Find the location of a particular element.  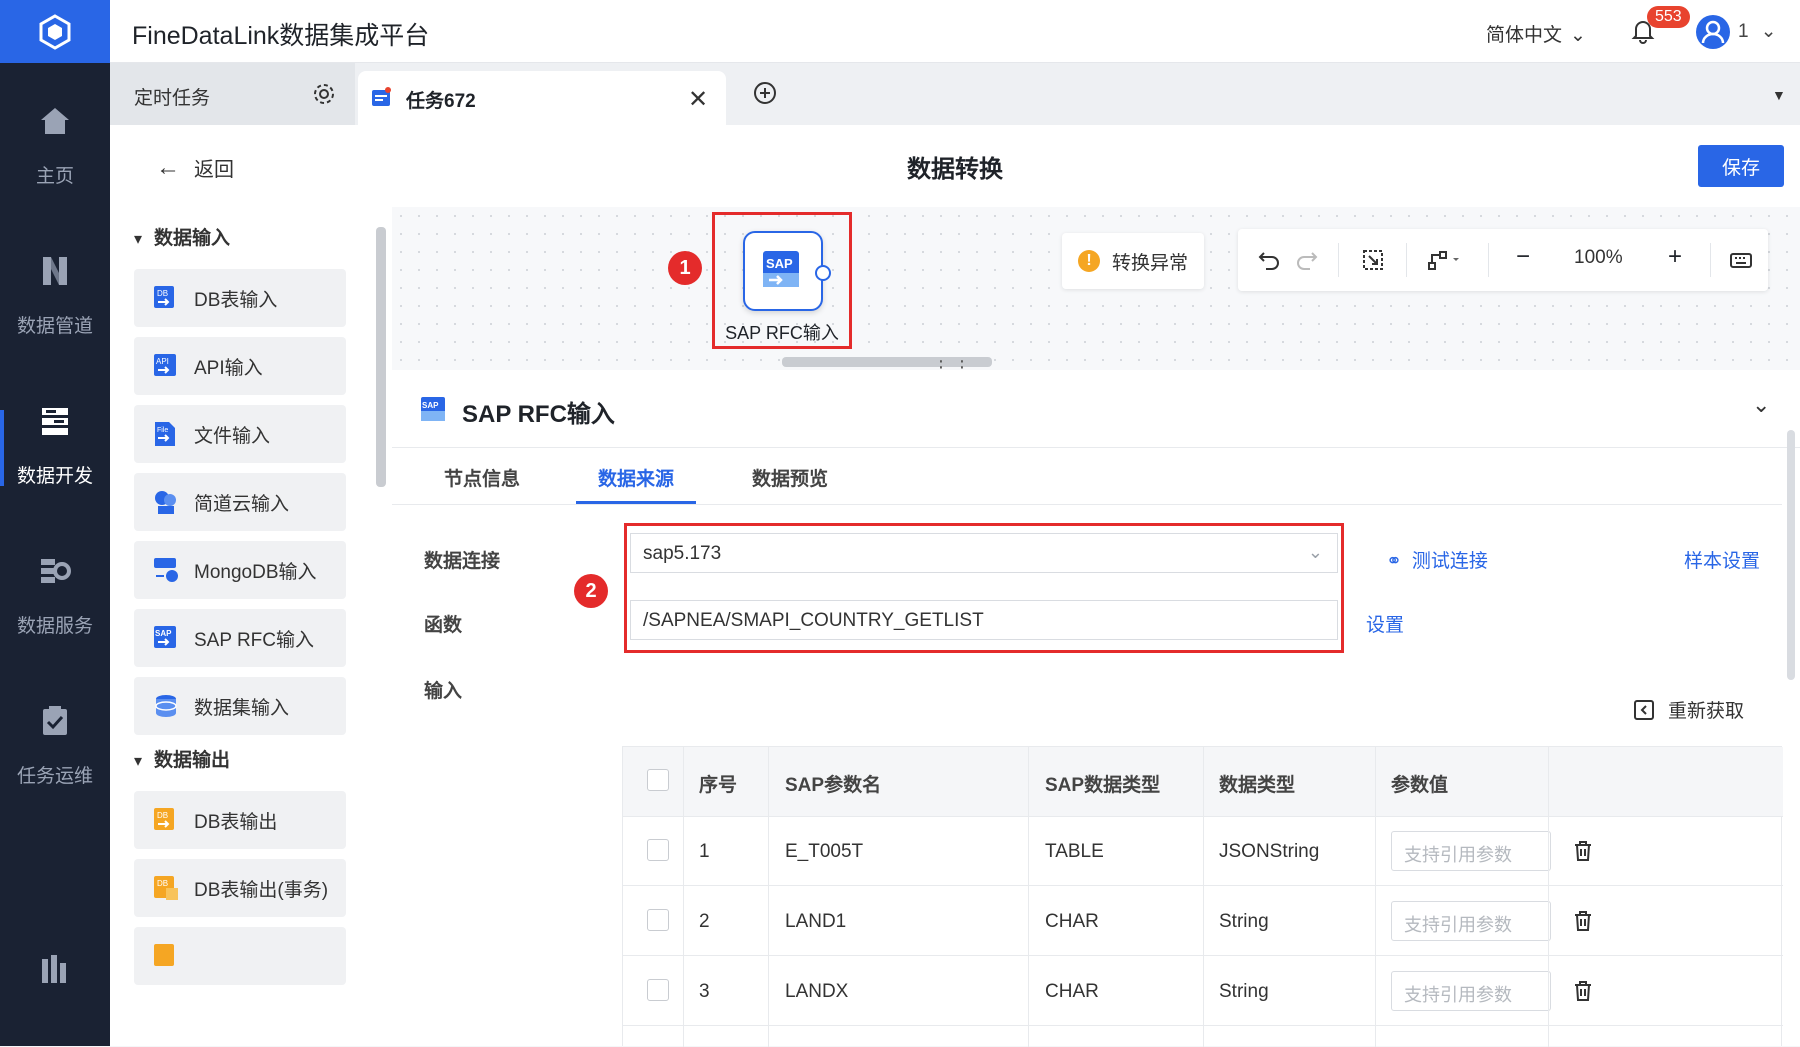

panel-title: SAP RFC输入 is located at coordinates (538, 414).